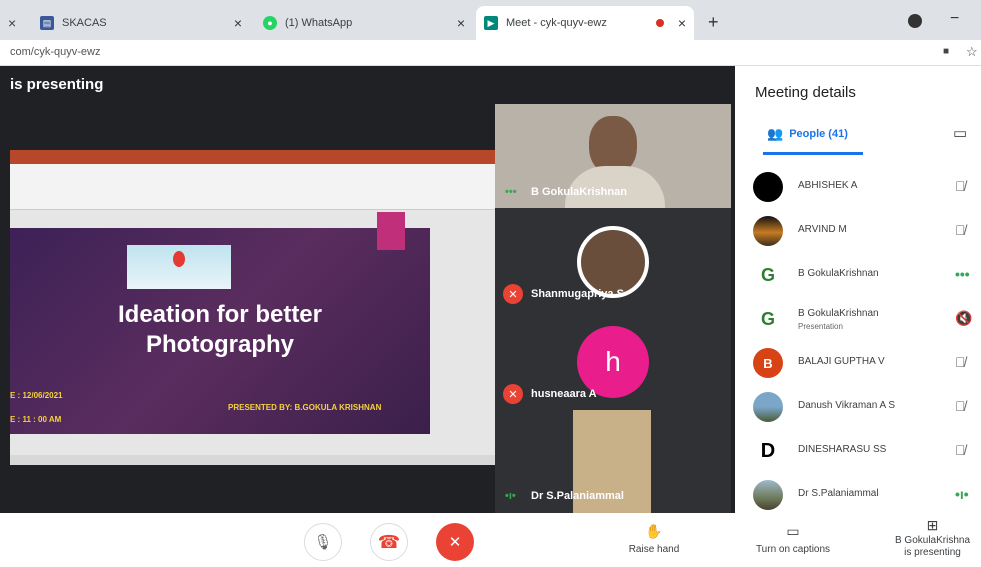  I want to click on slide-presenter: PRESENTED BY: B.GOKULA KRISHNAN, so click(305, 407).